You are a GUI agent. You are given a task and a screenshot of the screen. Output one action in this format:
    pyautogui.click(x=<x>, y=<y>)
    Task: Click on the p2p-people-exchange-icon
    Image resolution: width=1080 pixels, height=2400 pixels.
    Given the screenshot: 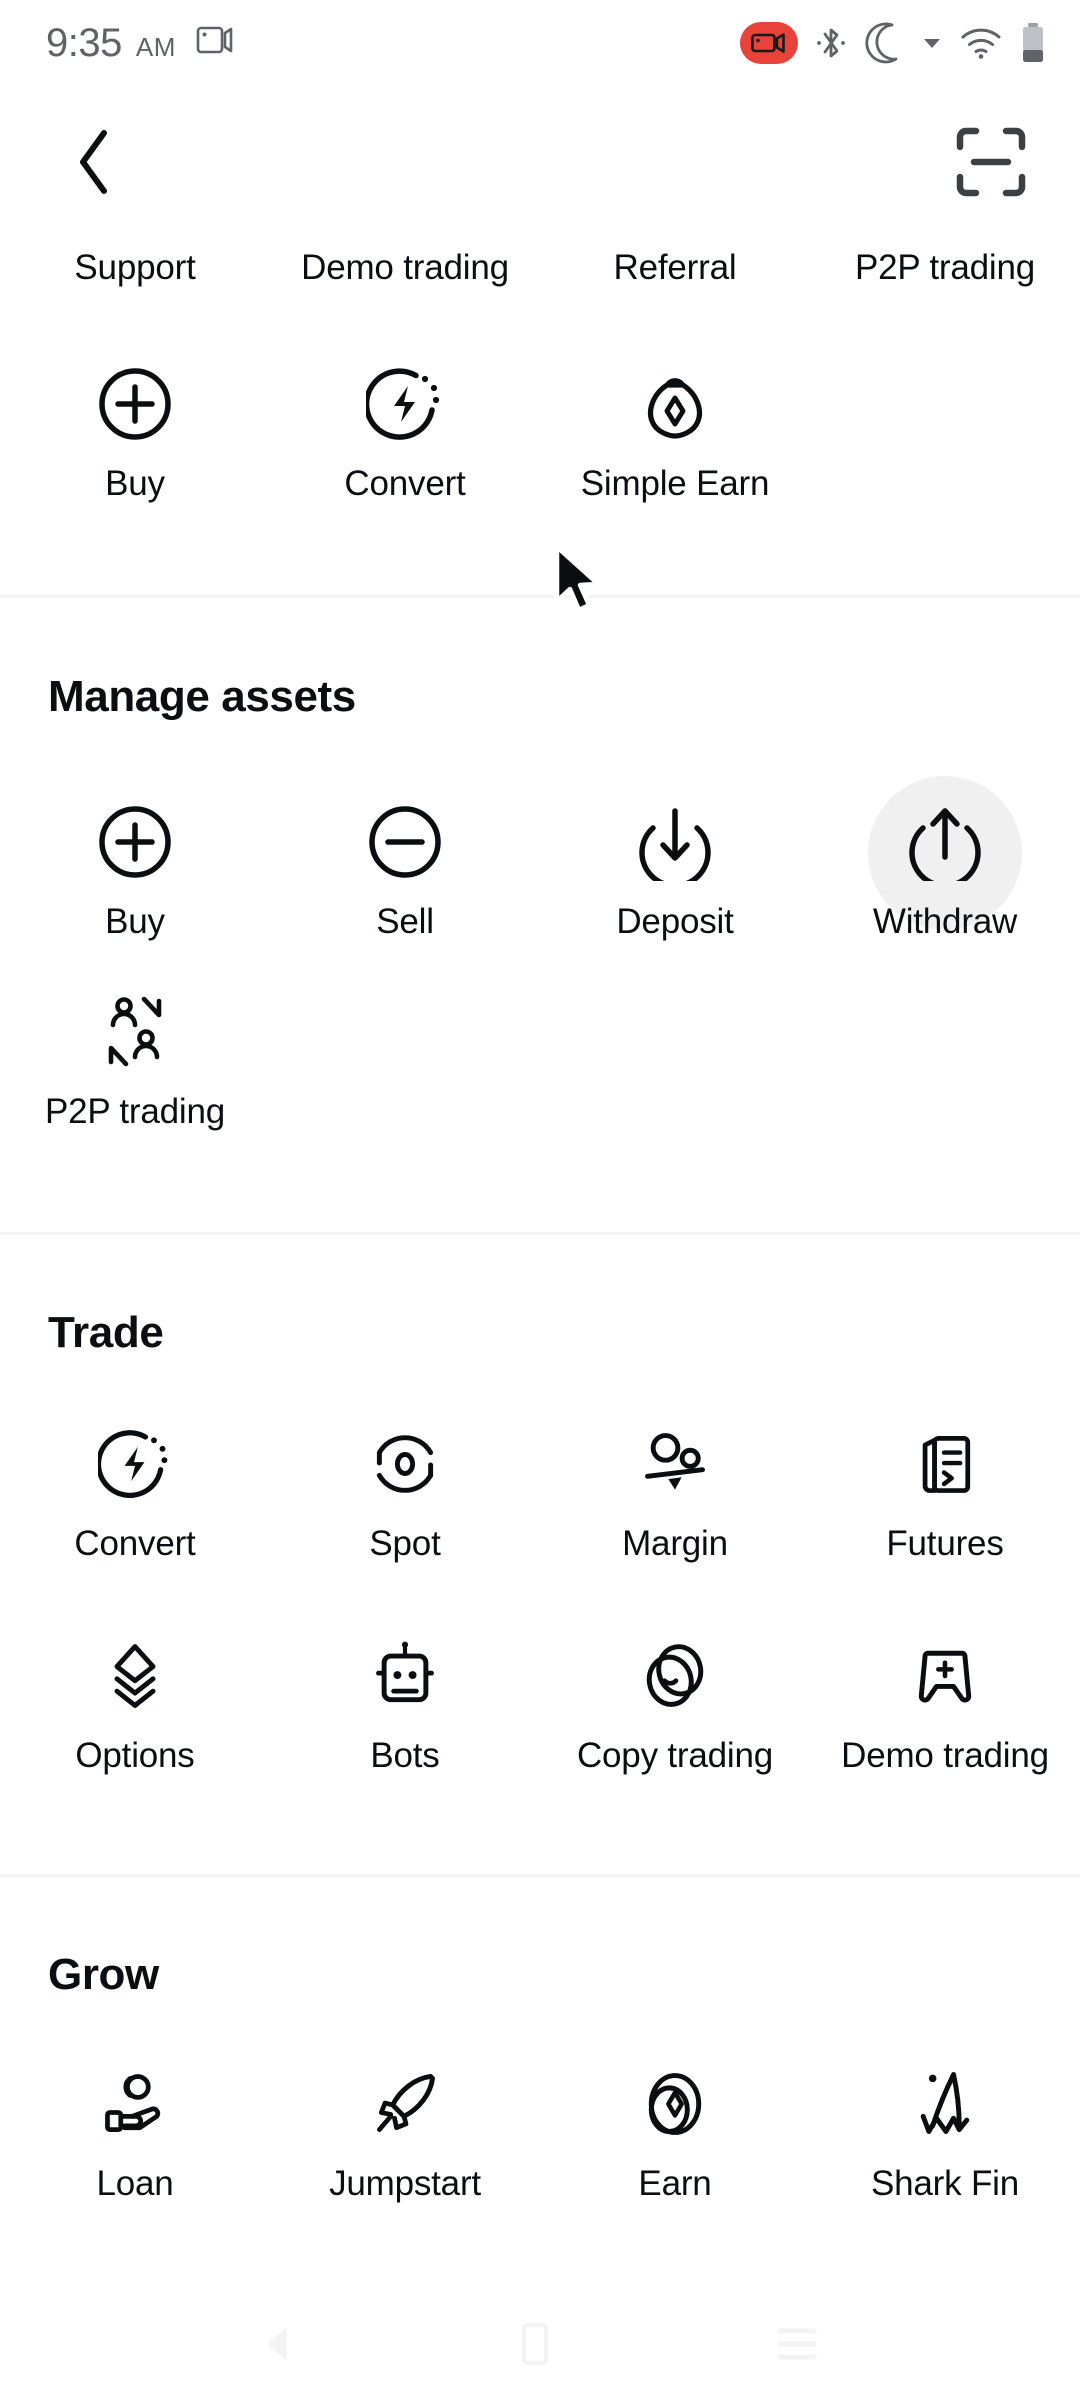 What is the action you would take?
    pyautogui.click(x=135, y=1032)
    